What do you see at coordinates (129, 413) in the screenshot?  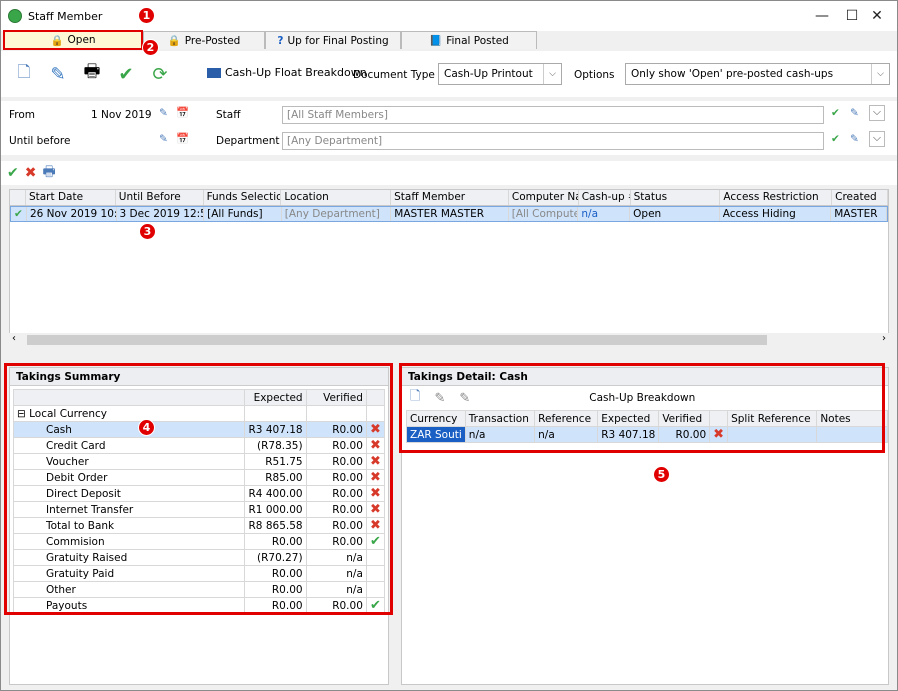 I see `group-local-currency: ⊟ Local Currency` at bounding box center [129, 413].